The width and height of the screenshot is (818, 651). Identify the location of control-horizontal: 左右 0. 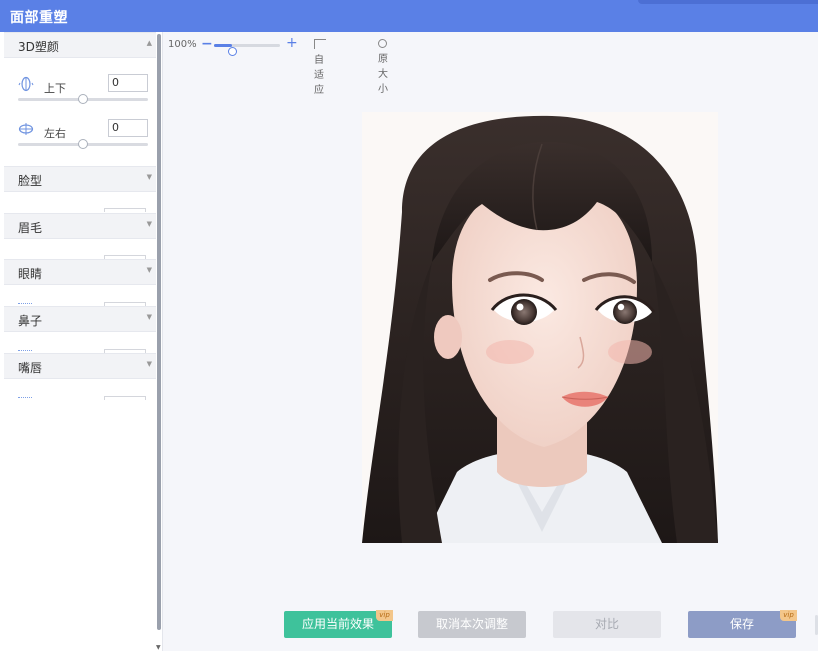
(80, 139).